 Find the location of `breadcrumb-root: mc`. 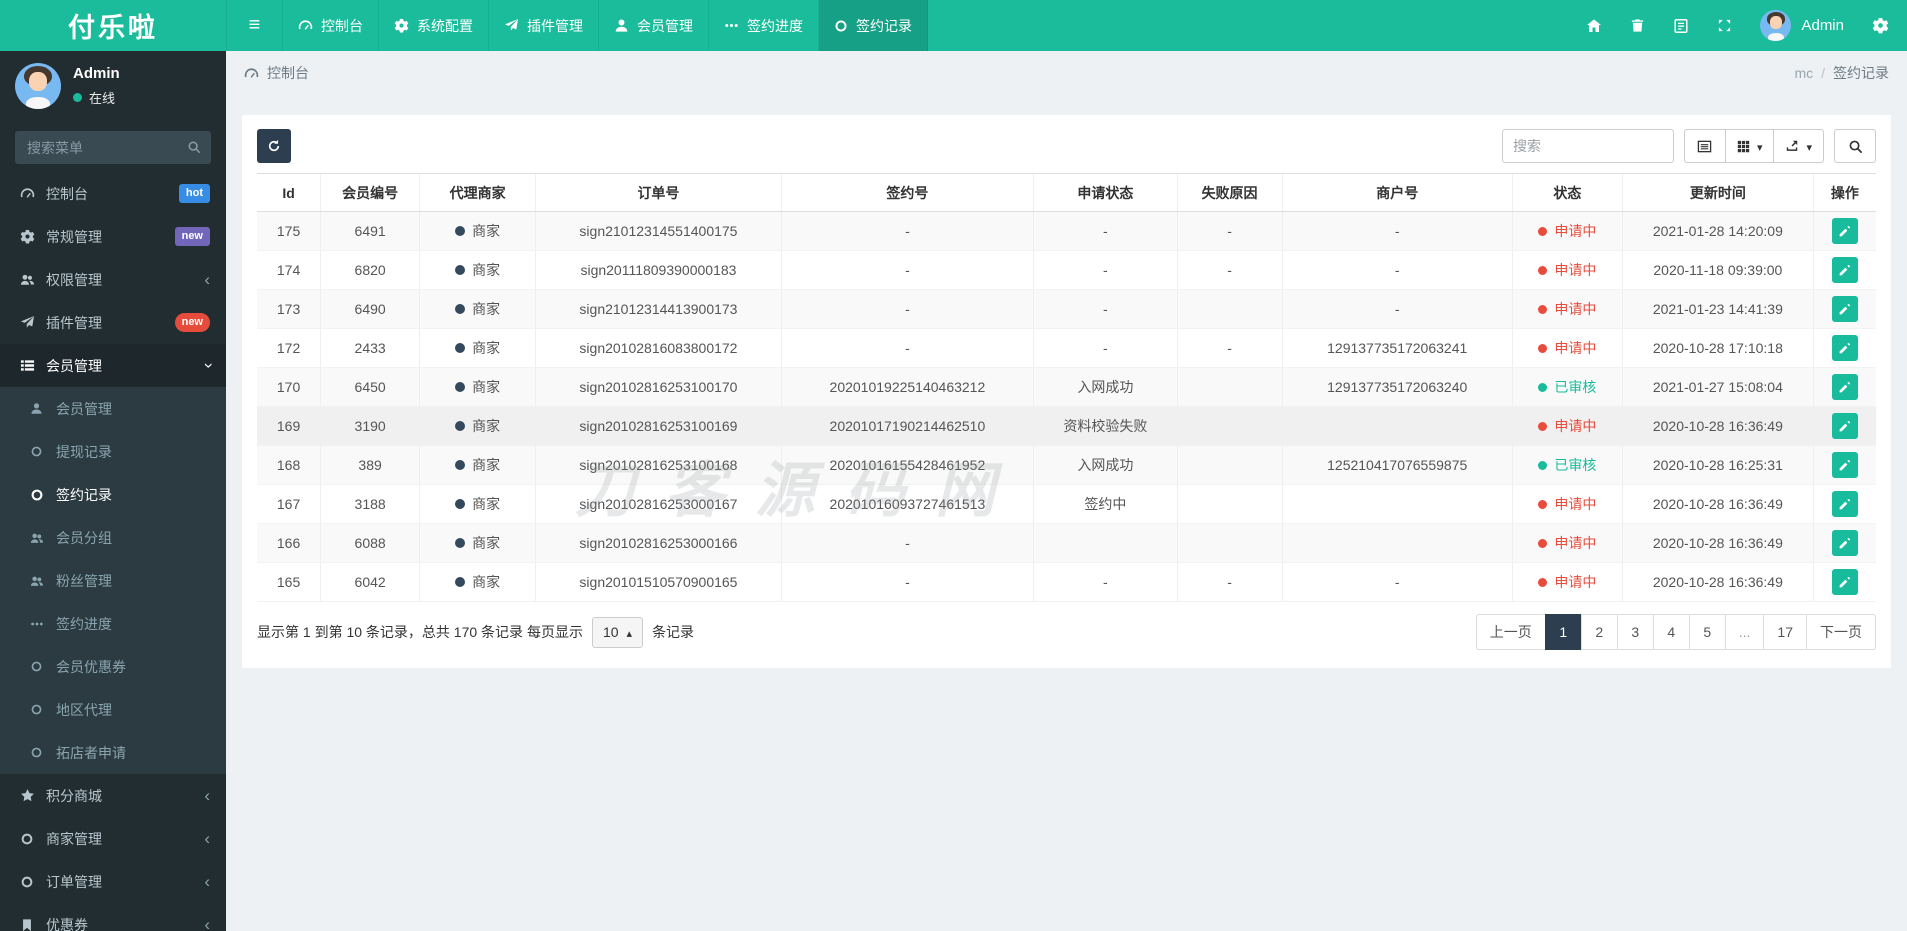

breadcrumb-root: mc is located at coordinates (1803, 73).